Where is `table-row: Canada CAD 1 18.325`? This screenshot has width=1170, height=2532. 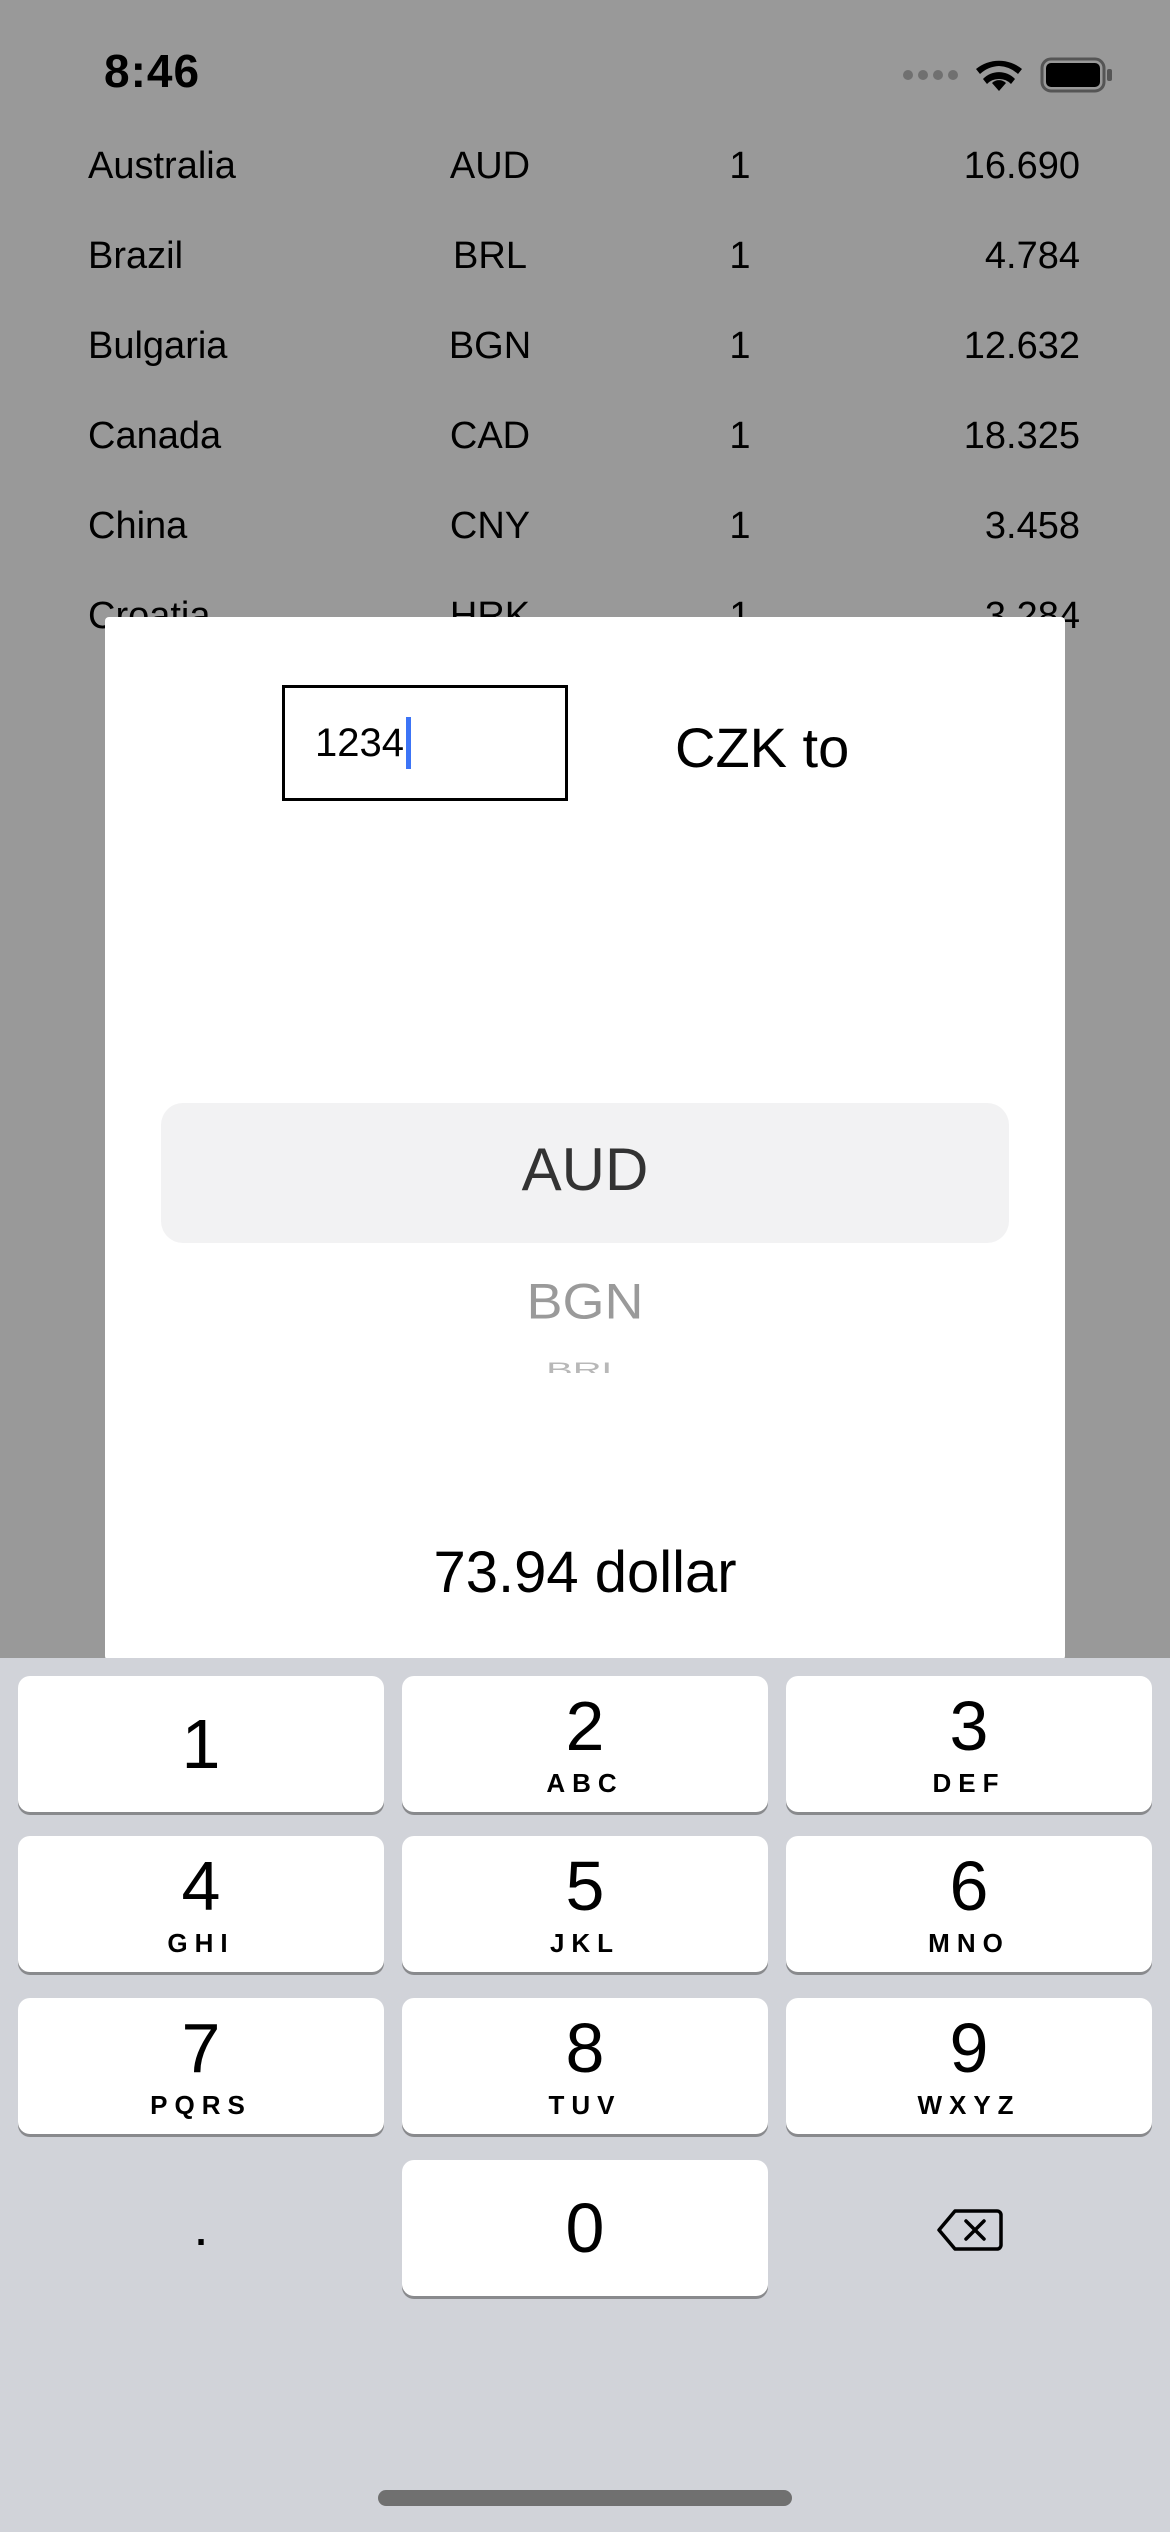
table-row: Canada CAD 1 18.325 is located at coordinates (585, 455).